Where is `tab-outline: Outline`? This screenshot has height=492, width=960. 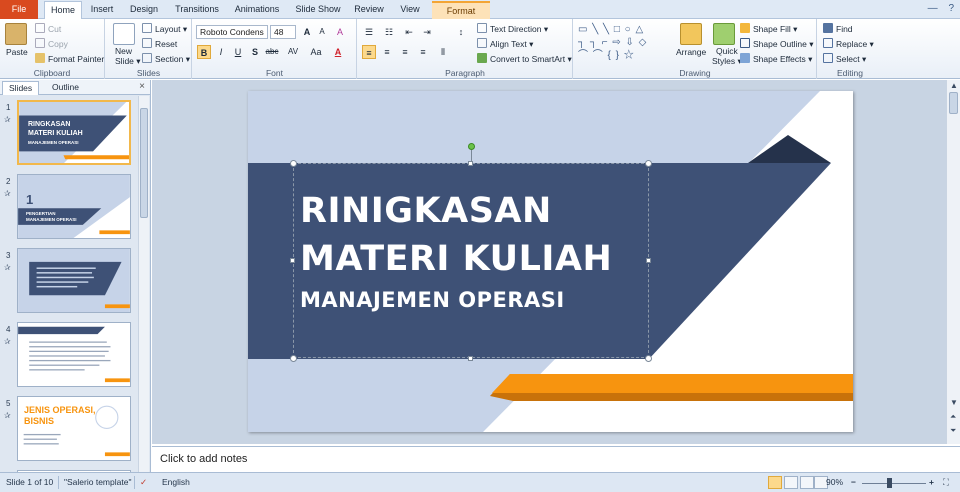 tab-outline: Outline is located at coordinates (65, 88).